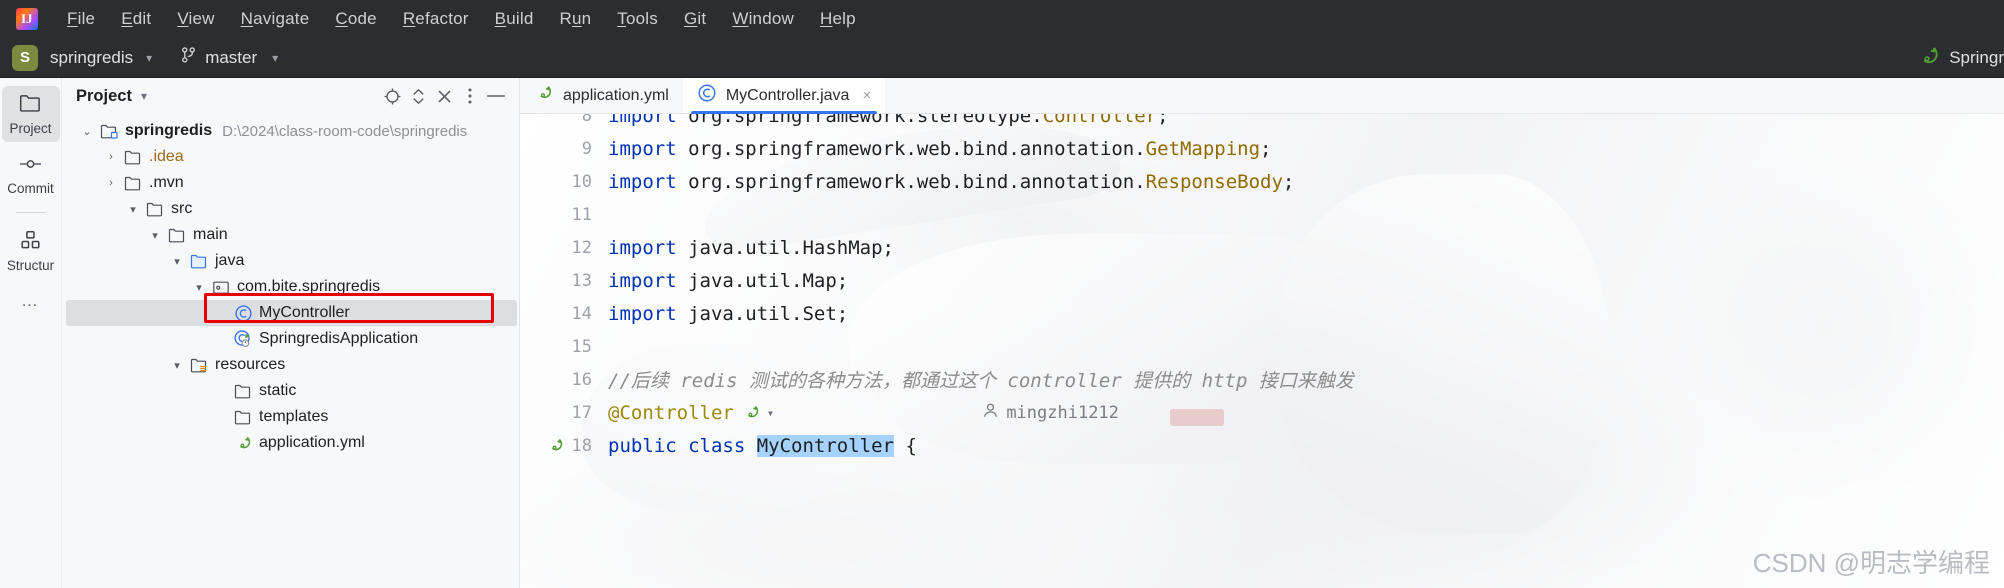 The image size is (2004, 588). I want to click on sidebar-item-structure: Structur, so click(31, 251).